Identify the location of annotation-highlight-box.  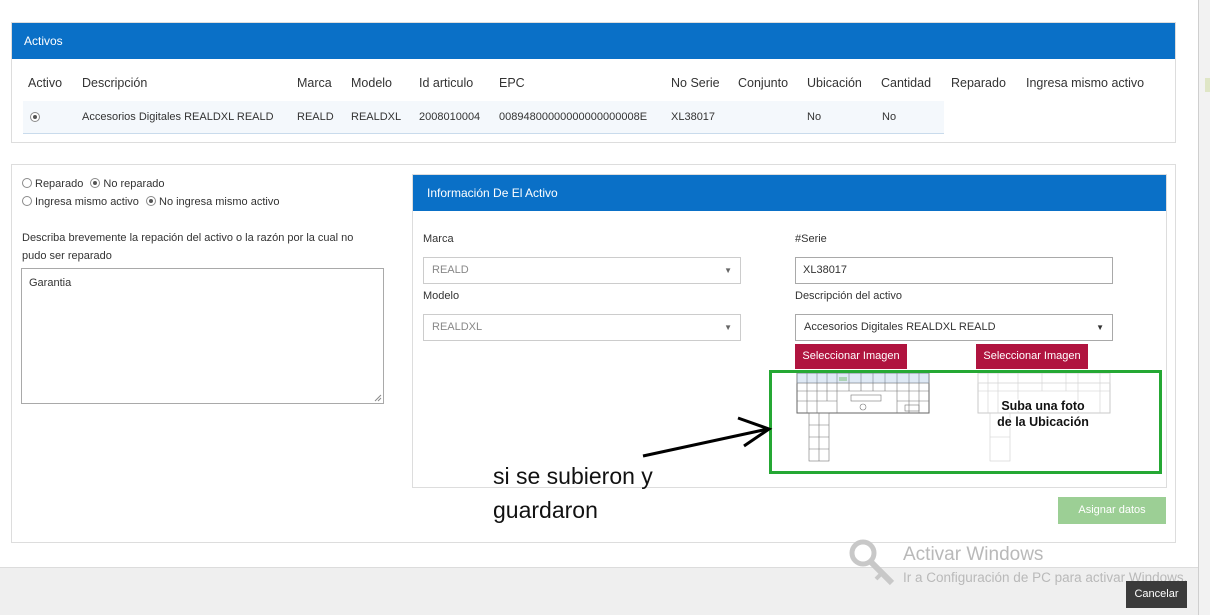
(965, 422).